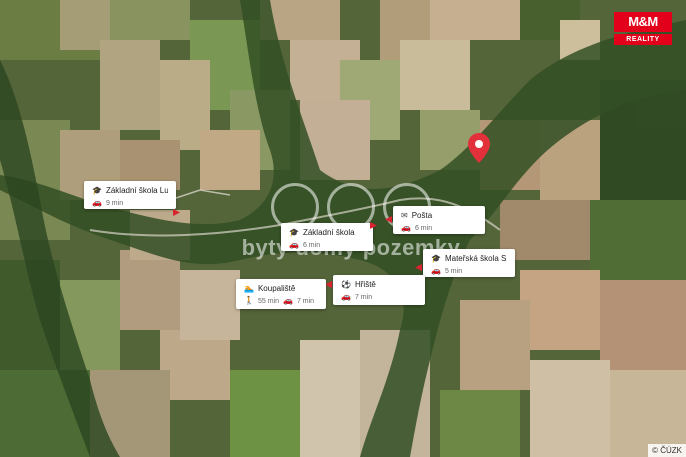 Image resolution: width=686 pixels, height=457 pixels. What do you see at coordinates (422, 215) in the screenshot?
I see `poi-name: Pošta` at bounding box center [422, 215].